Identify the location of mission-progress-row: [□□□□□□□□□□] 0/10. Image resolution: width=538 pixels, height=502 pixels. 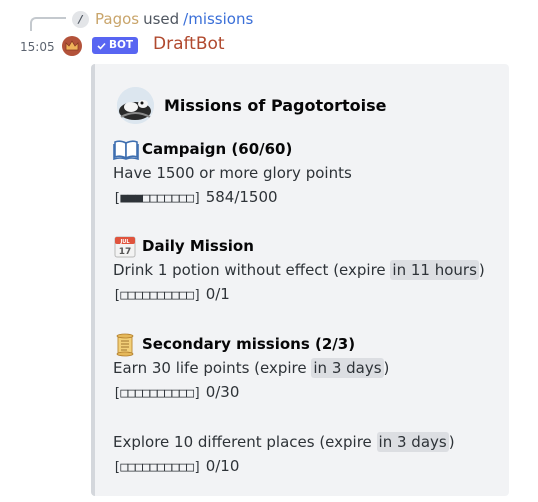
(284, 467).